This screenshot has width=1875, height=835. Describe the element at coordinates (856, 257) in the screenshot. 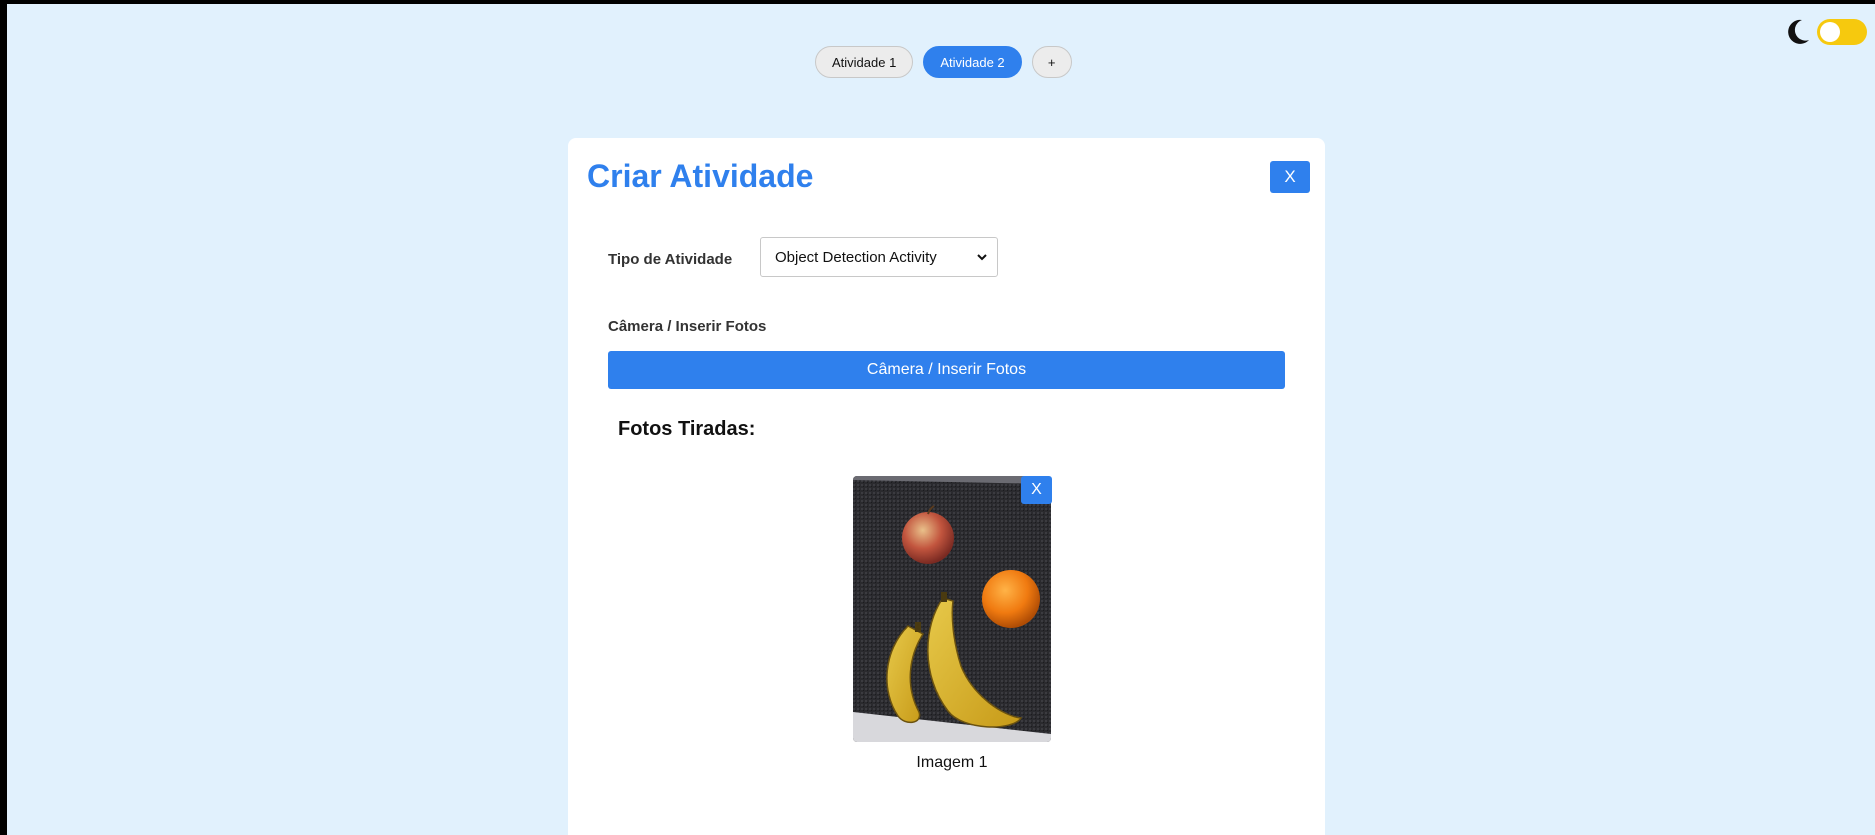

I see `activity-type-value: Object Detection Activity` at that location.